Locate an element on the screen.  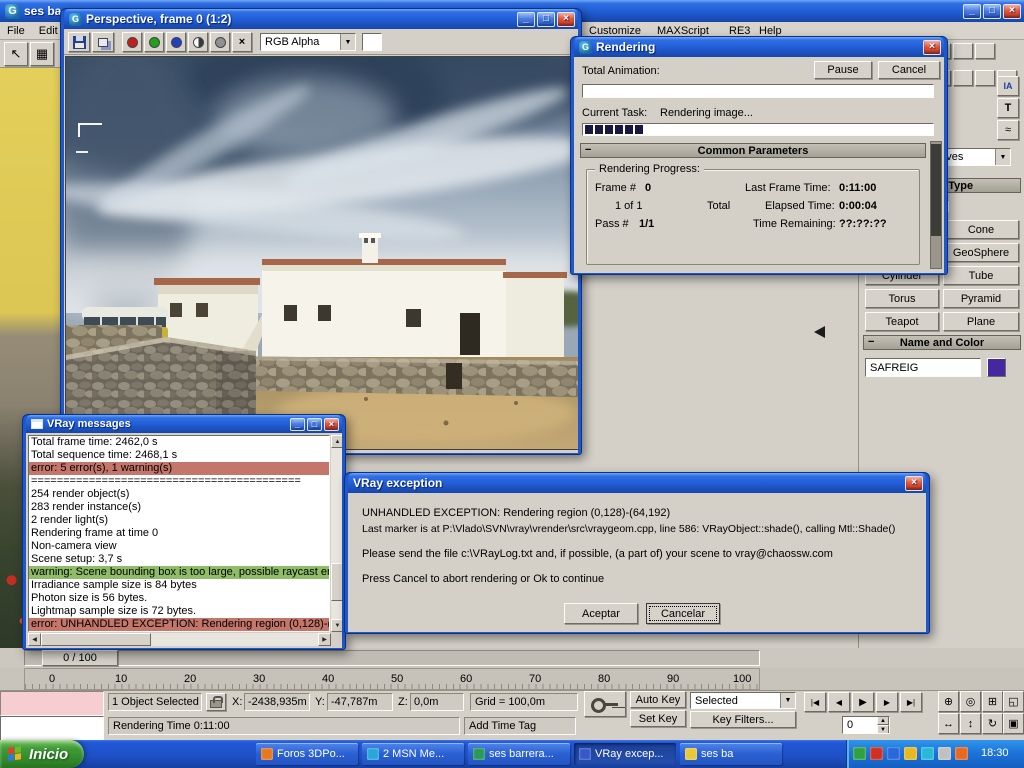
tab-utilities-icon is located at coordinates (985, 51).